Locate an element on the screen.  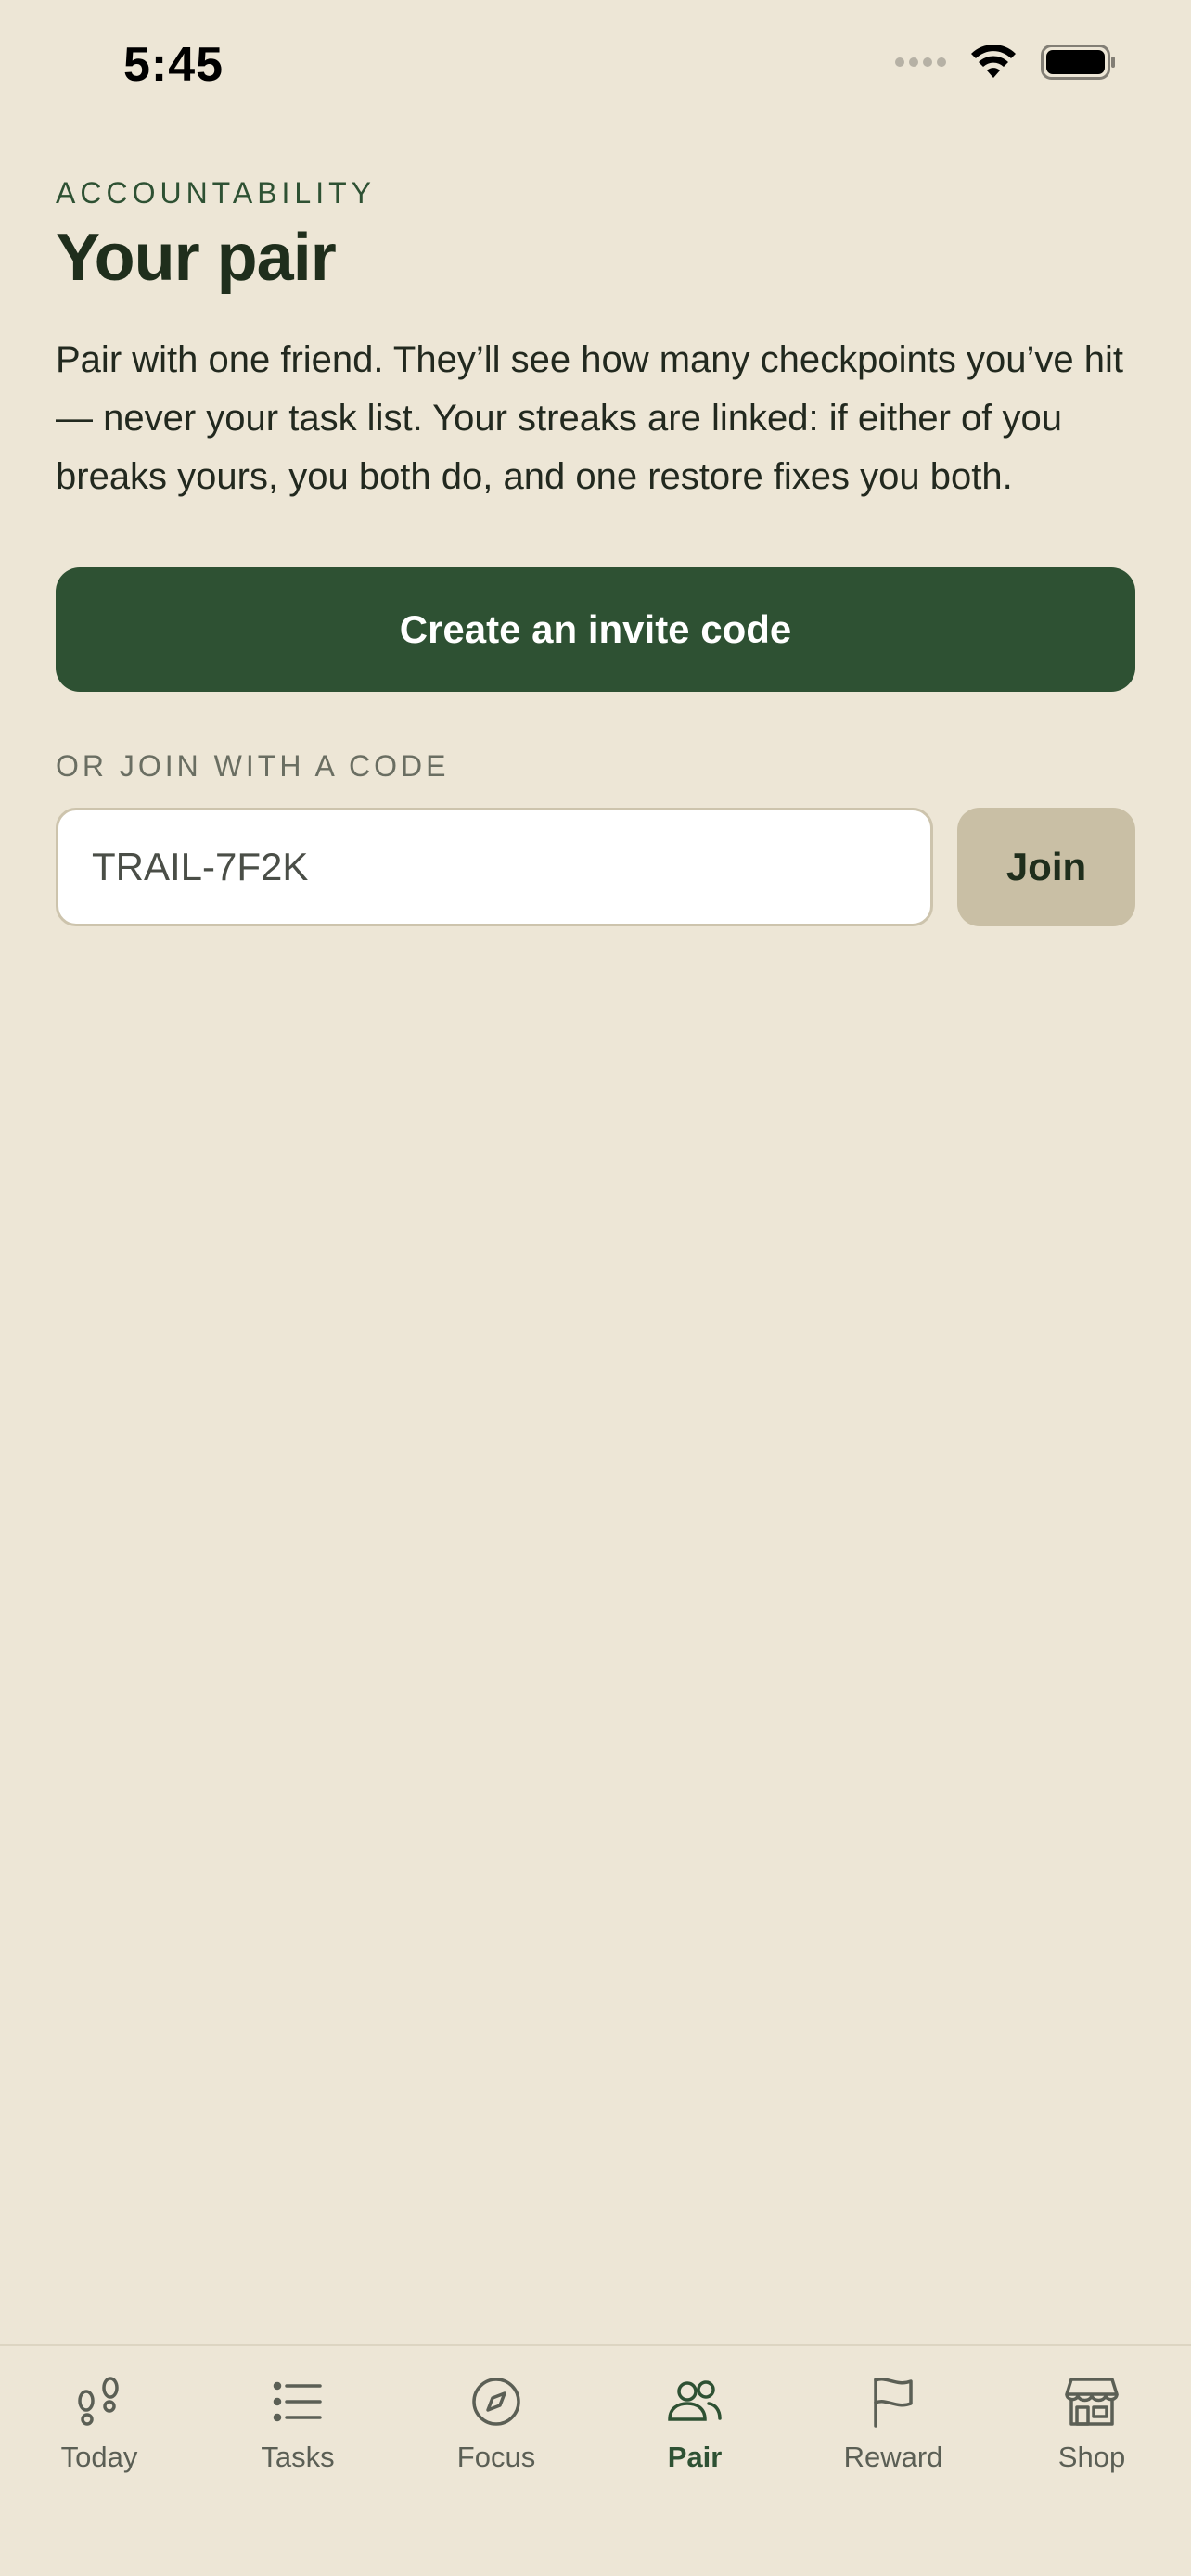
footprints-icon is located at coordinates (99, 2401).